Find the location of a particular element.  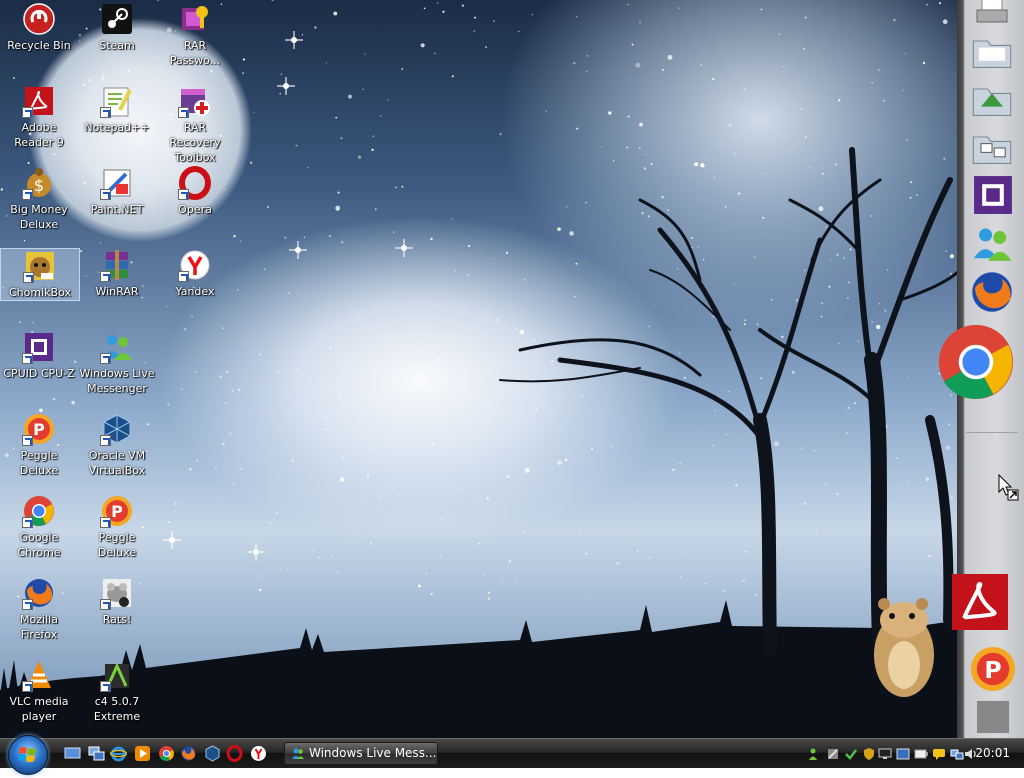

desktop-icon-google-chrome: Google Chrome is located at coordinates (39, 527).